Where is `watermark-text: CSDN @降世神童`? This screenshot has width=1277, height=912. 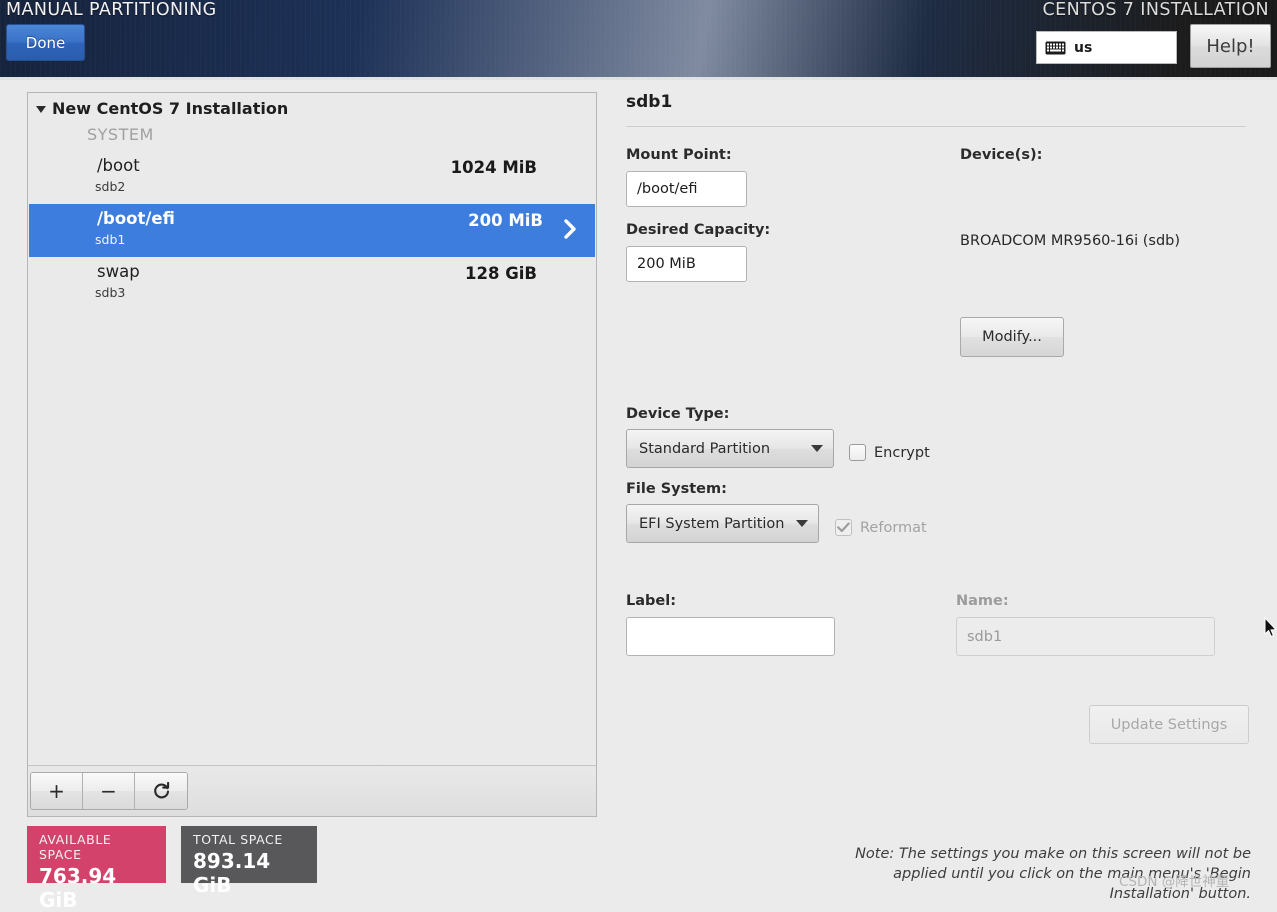
watermark-text: CSDN @降世神童 is located at coordinates (1174, 882).